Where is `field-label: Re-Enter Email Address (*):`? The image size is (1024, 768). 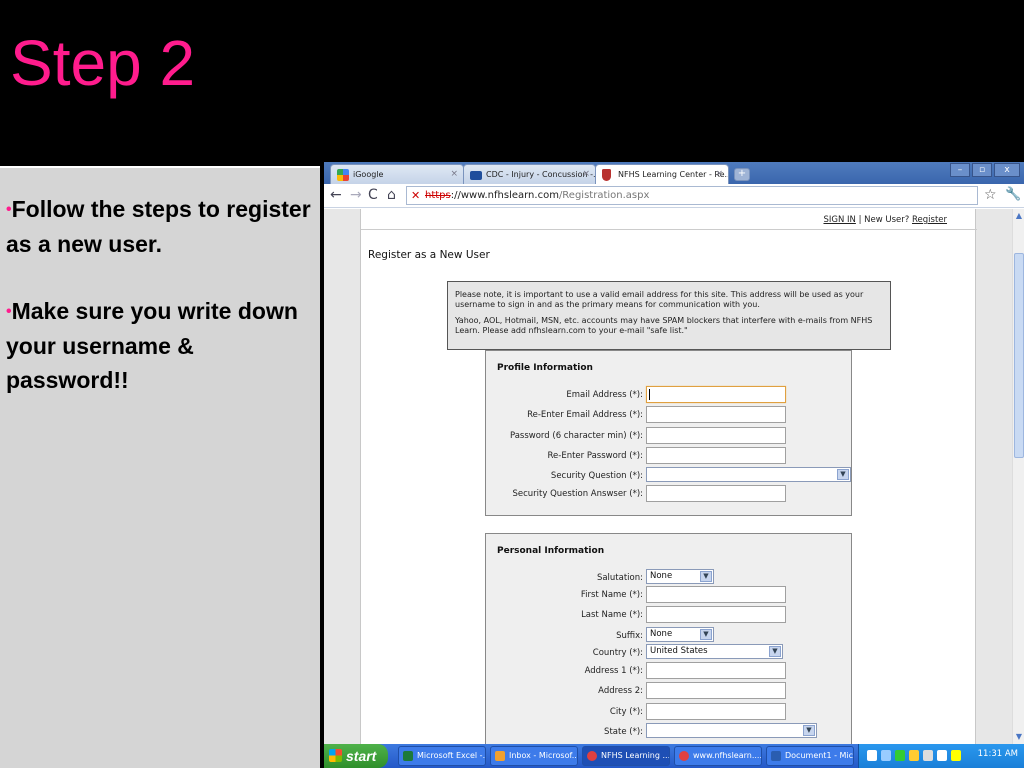 field-label: Re-Enter Email Address (*): is located at coordinates (585, 415).